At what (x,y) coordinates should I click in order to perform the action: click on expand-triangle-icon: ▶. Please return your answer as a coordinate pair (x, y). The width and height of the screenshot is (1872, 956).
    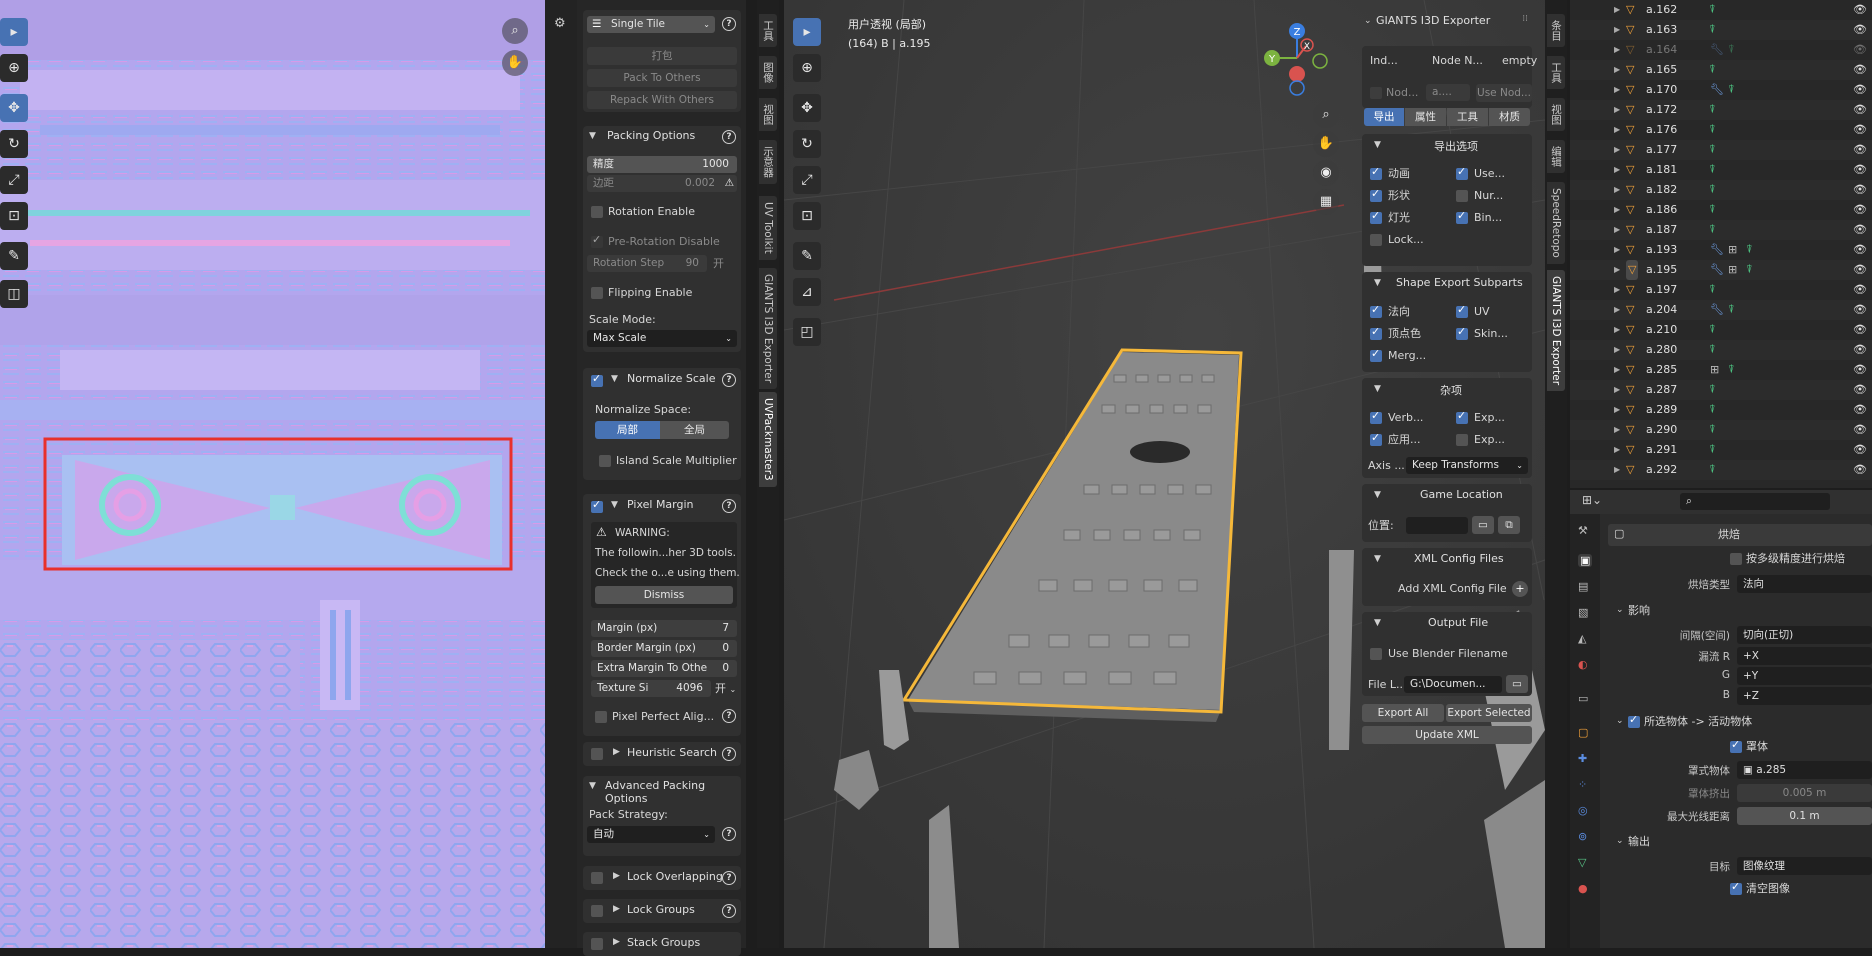
    Looking at the image, I should click on (616, 752).